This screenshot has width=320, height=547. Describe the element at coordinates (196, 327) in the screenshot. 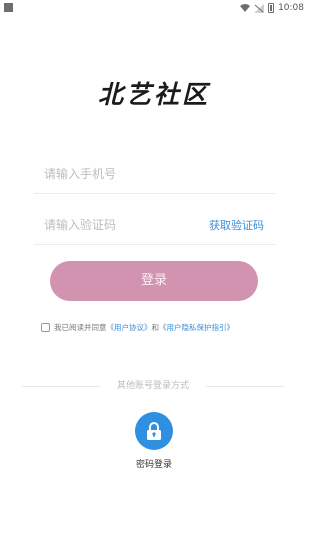

I see `privacy-policy-link: 《用户隐私保护指引》` at that location.